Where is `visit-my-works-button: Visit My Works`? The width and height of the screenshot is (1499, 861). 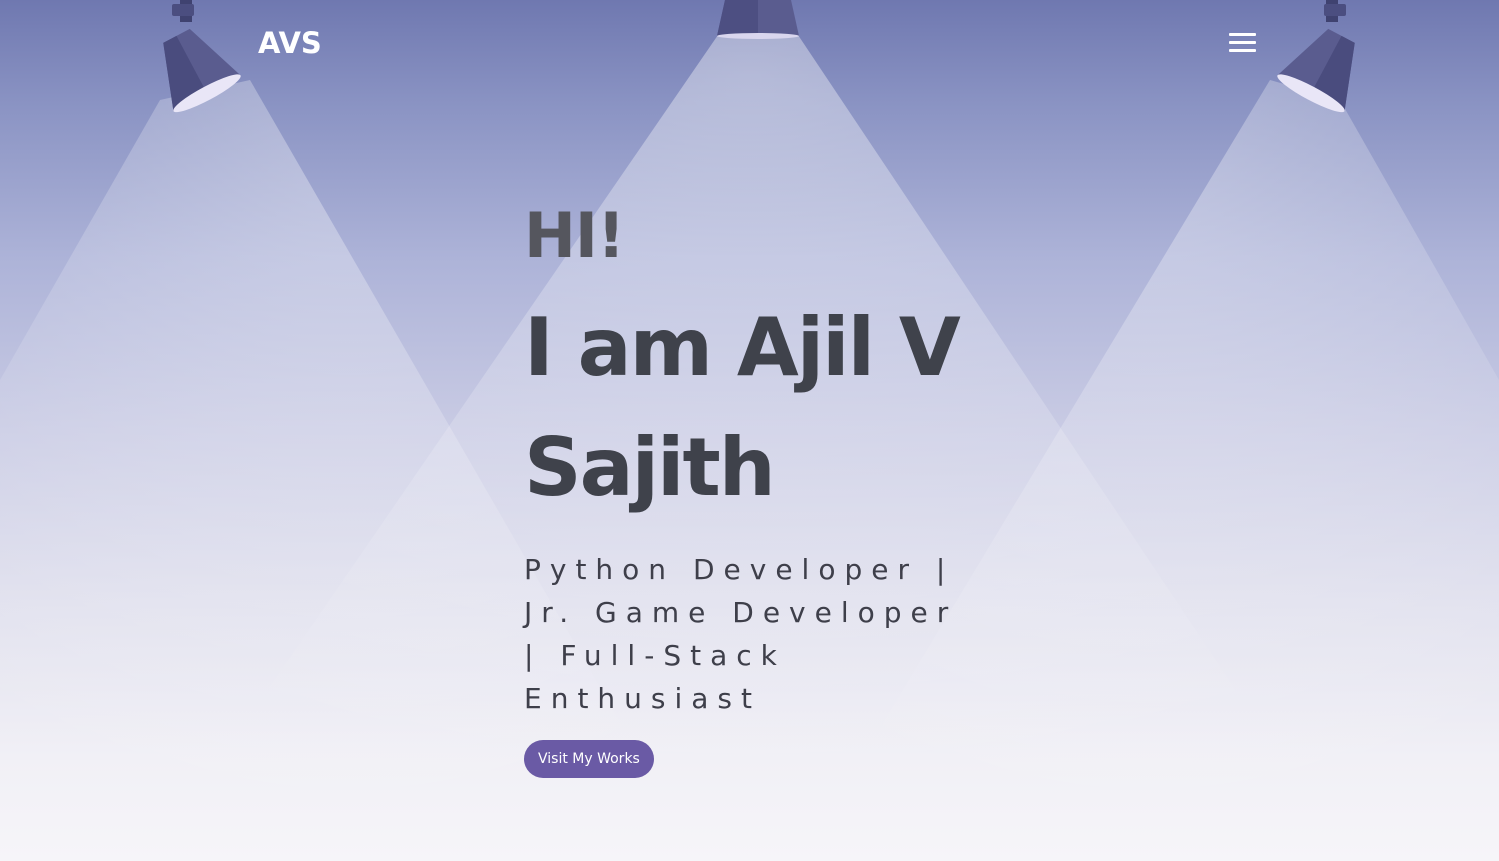
visit-my-works-button: Visit My Works is located at coordinates (589, 759).